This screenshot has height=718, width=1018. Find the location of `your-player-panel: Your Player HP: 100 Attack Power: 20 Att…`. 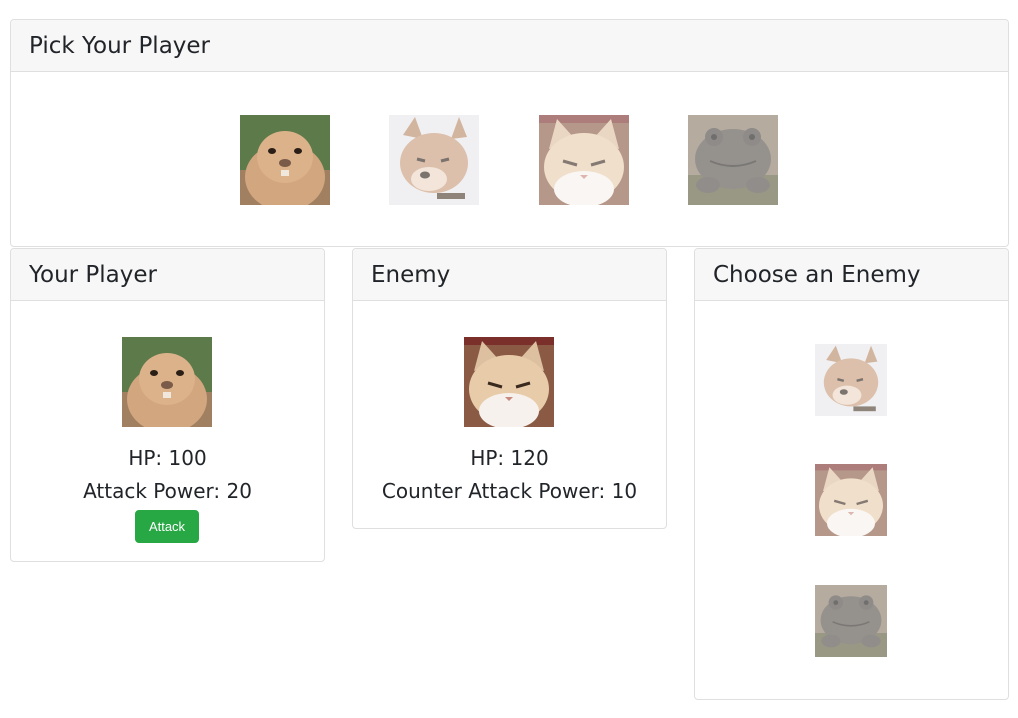

your-player-panel: Your Player HP: 100 Attack Power: 20 Att… is located at coordinates (167, 405).